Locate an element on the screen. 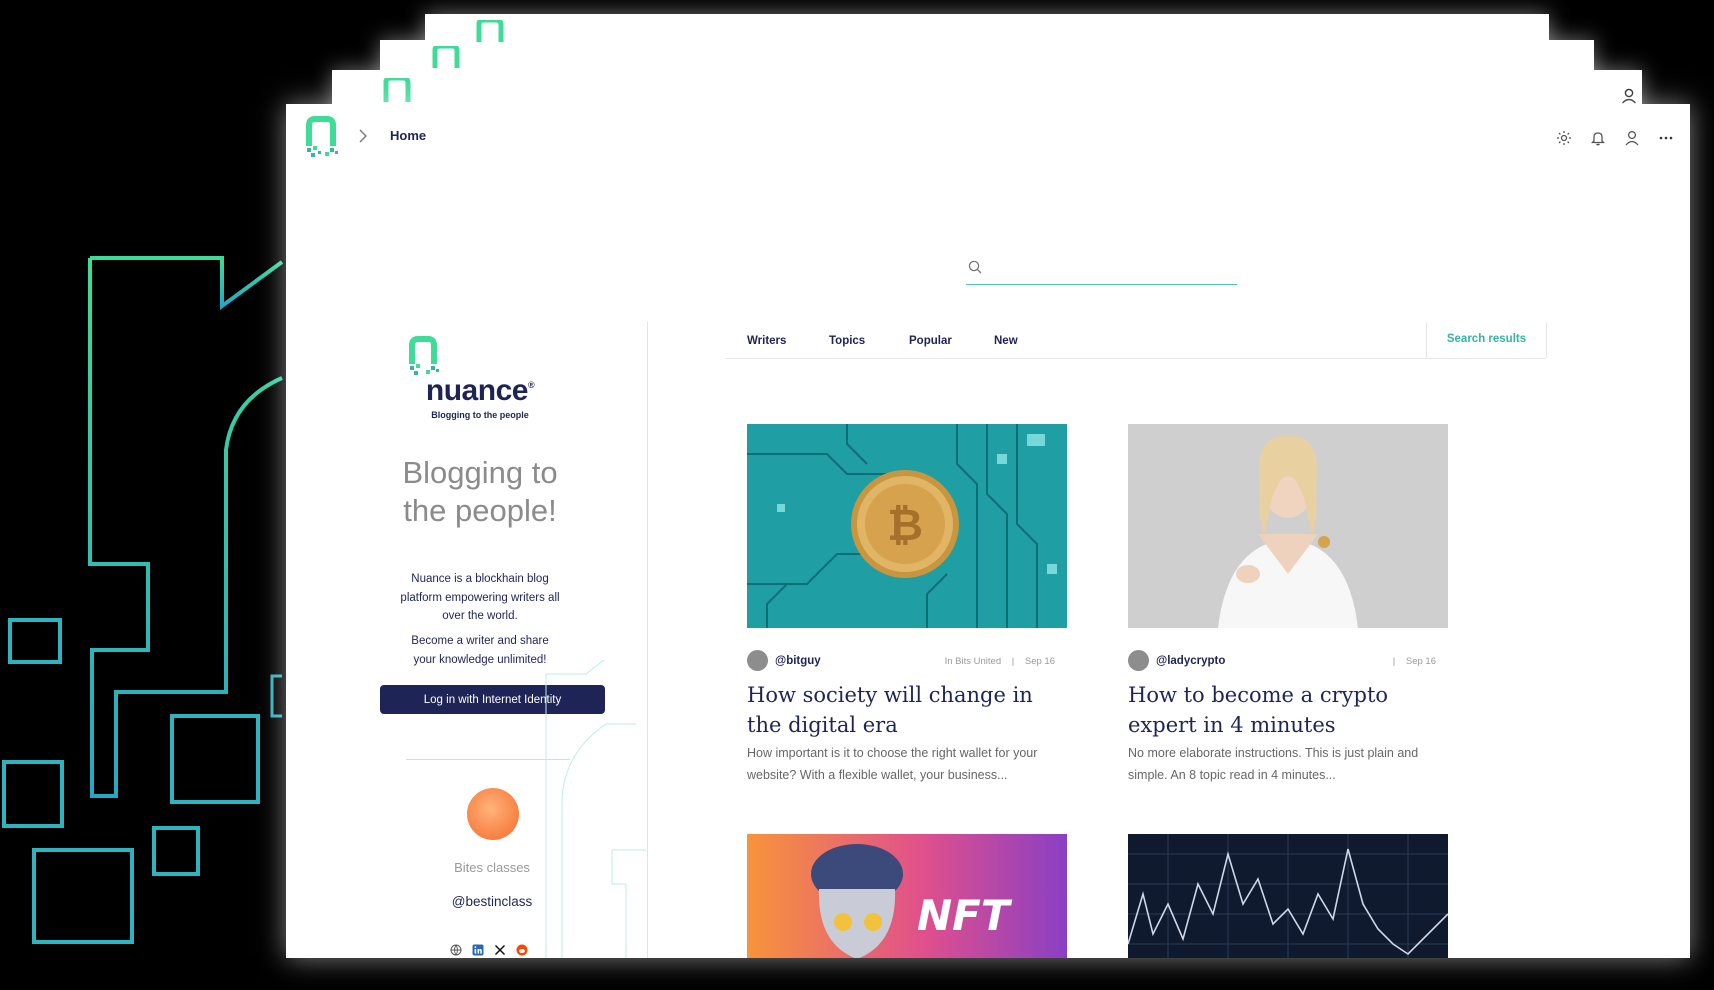 Image resolution: width=1714 pixels, height=990 pixels. search-input is located at coordinates (1114, 269).